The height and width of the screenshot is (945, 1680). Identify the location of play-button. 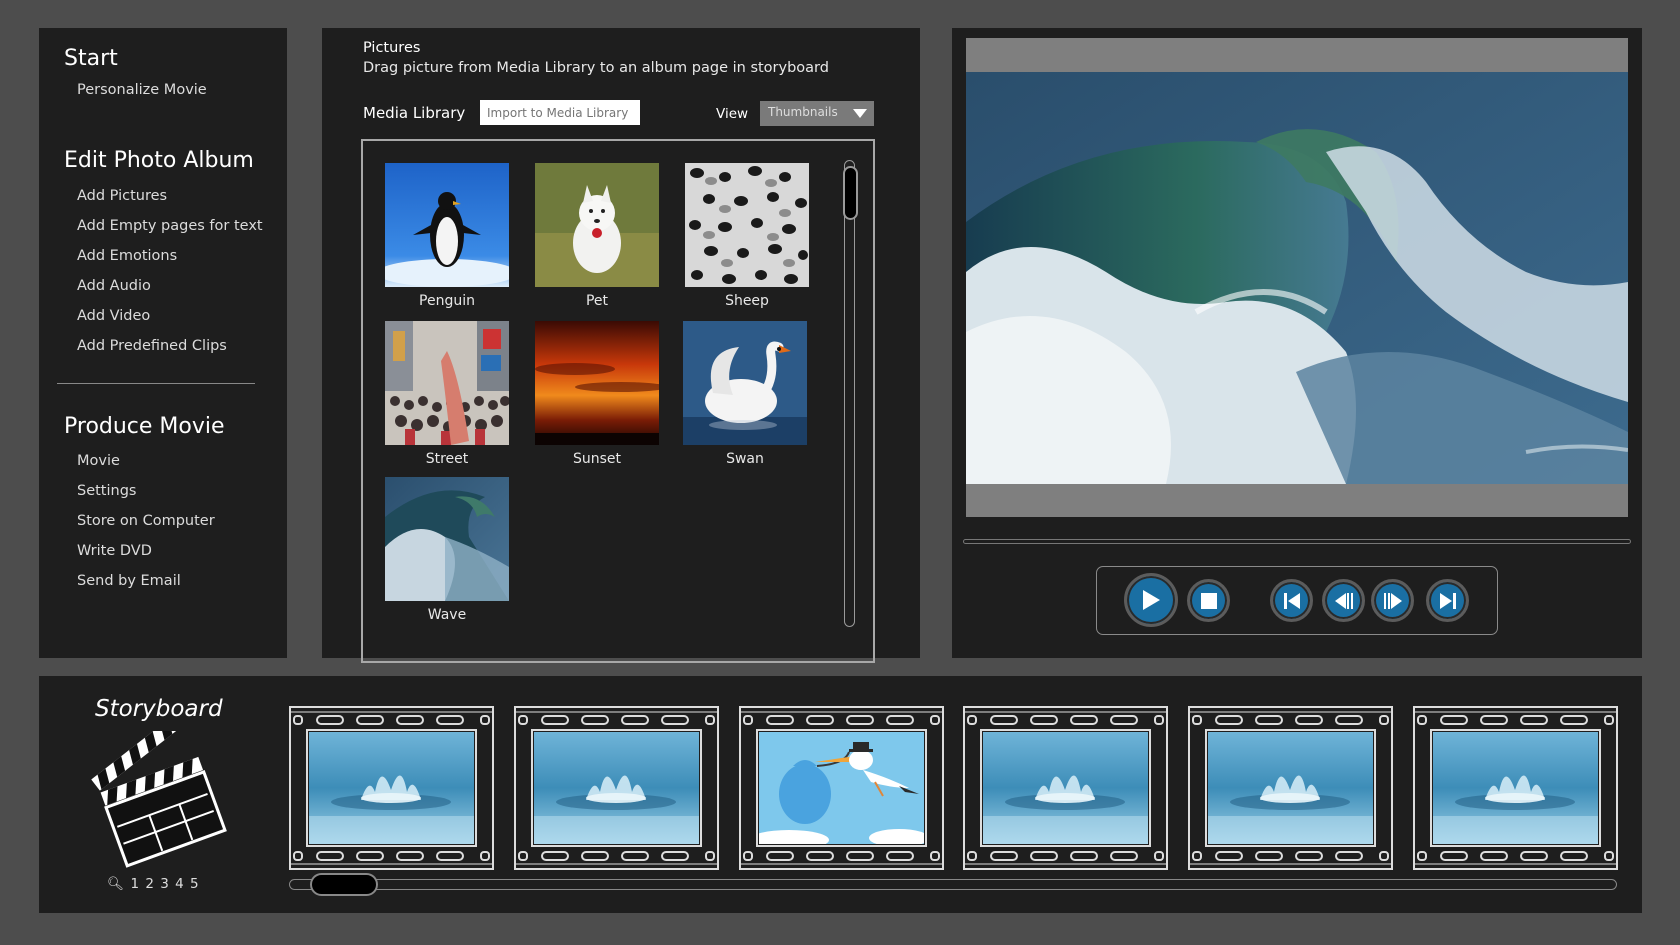
(1151, 600).